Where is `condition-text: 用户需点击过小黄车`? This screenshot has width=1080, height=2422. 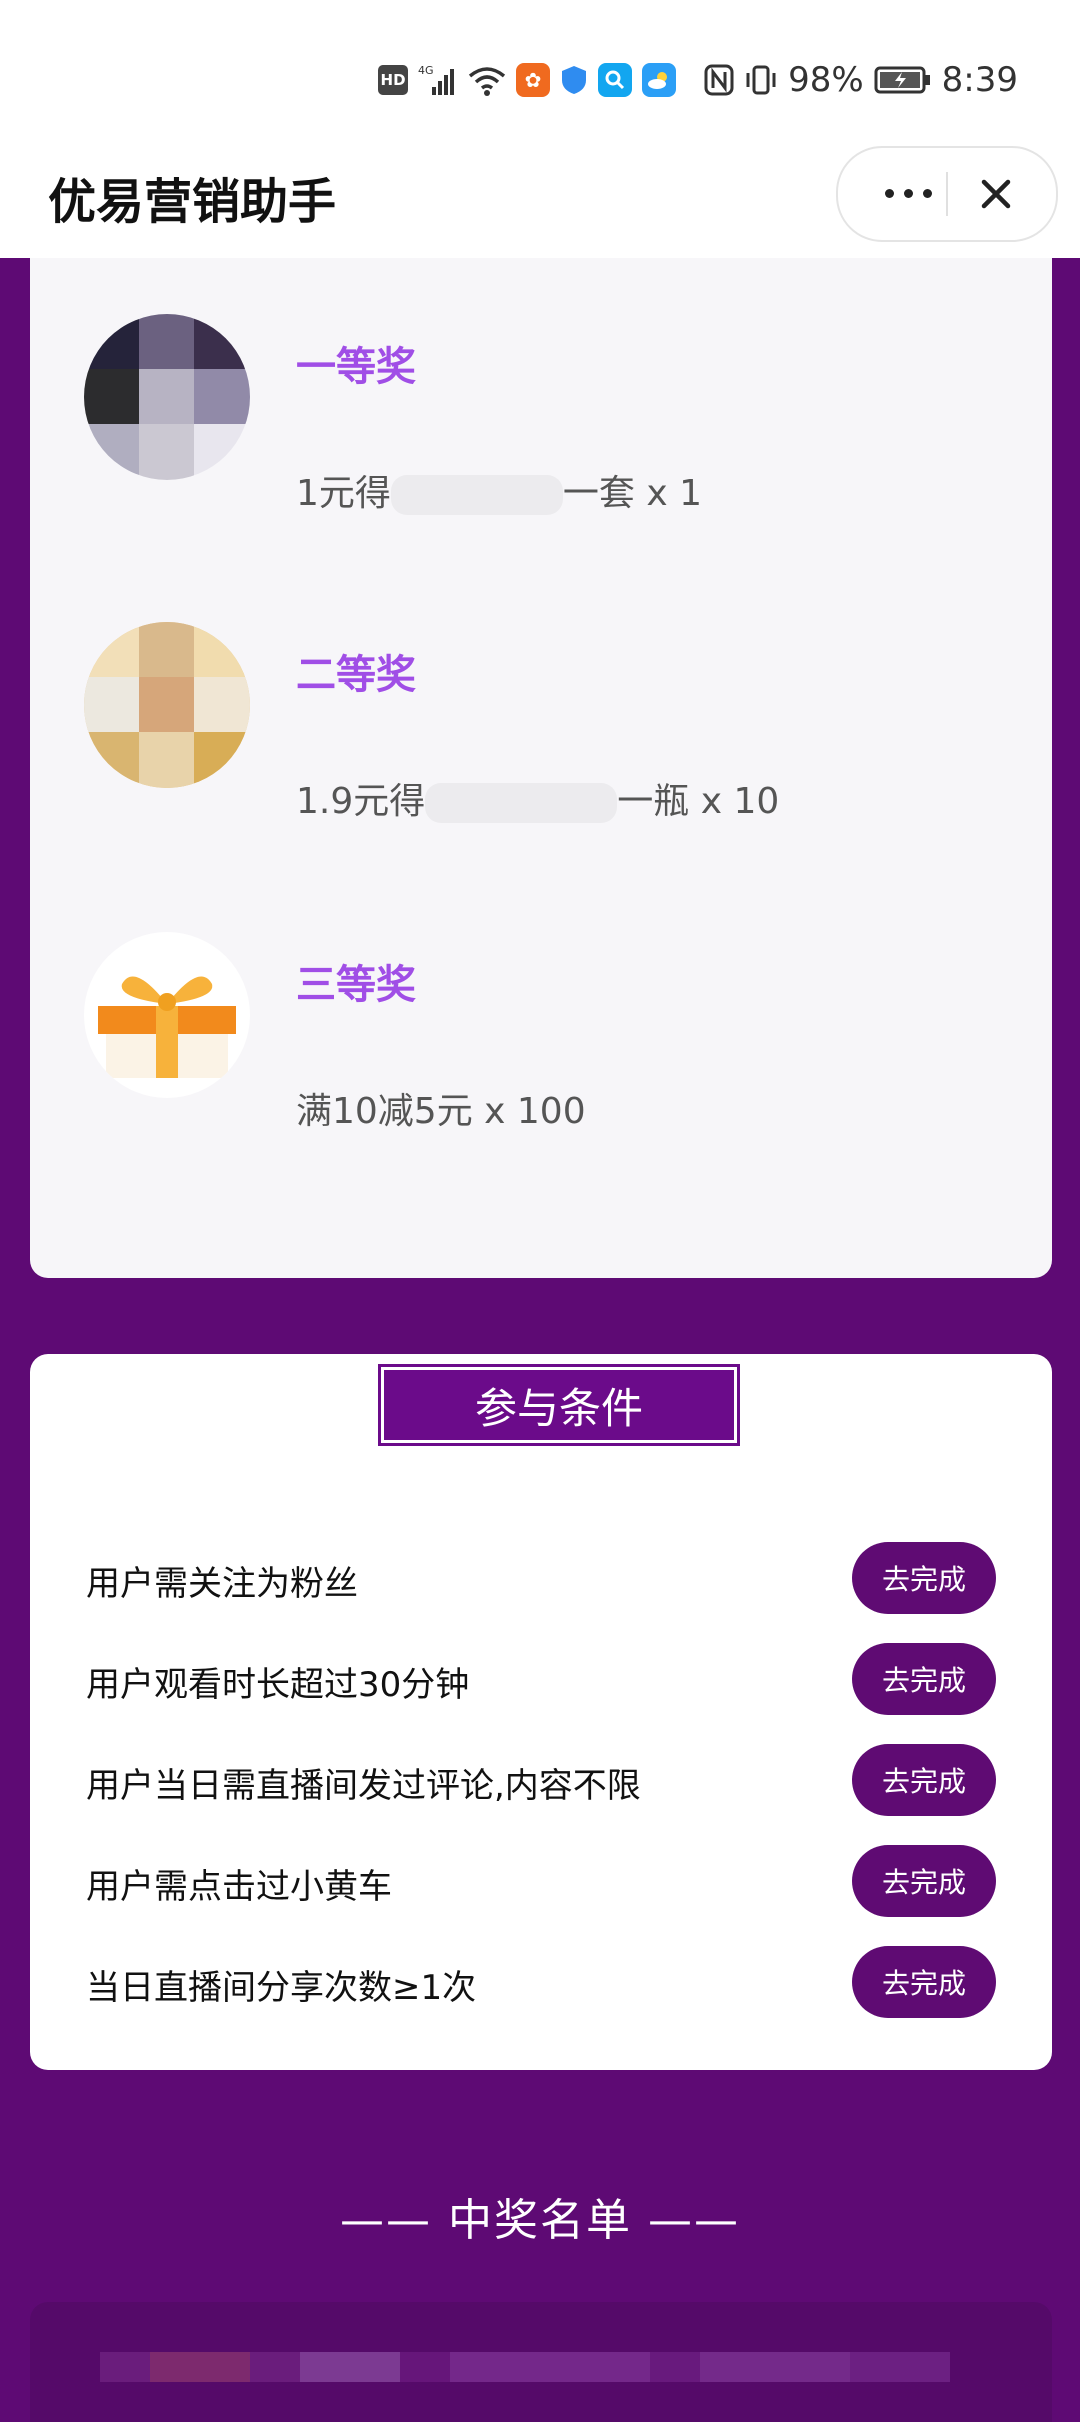 condition-text: 用户需点击过小黄车 is located at coordinates (239, 1887).